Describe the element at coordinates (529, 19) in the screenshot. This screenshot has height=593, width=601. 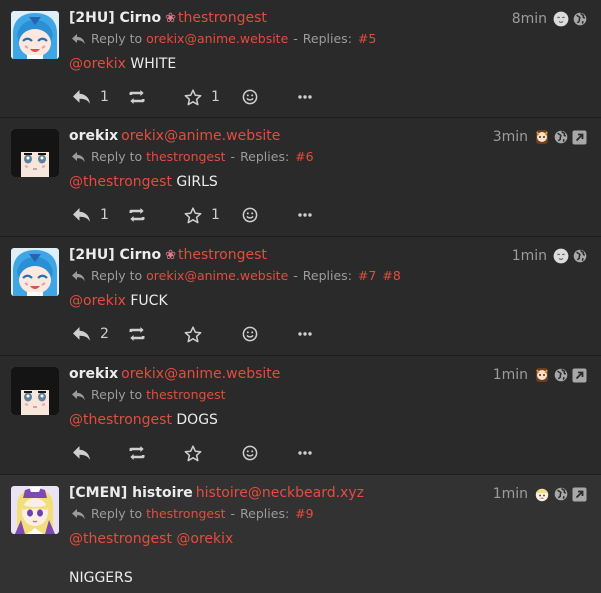
I see `timestamp: 8min` at that location.